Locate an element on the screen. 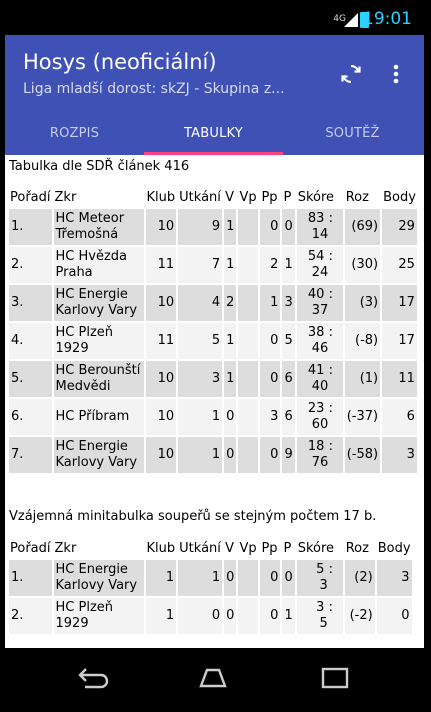 The width and height of the screenshot is (431, 712). column-header: Skóre is located at coordinates (316, 197).